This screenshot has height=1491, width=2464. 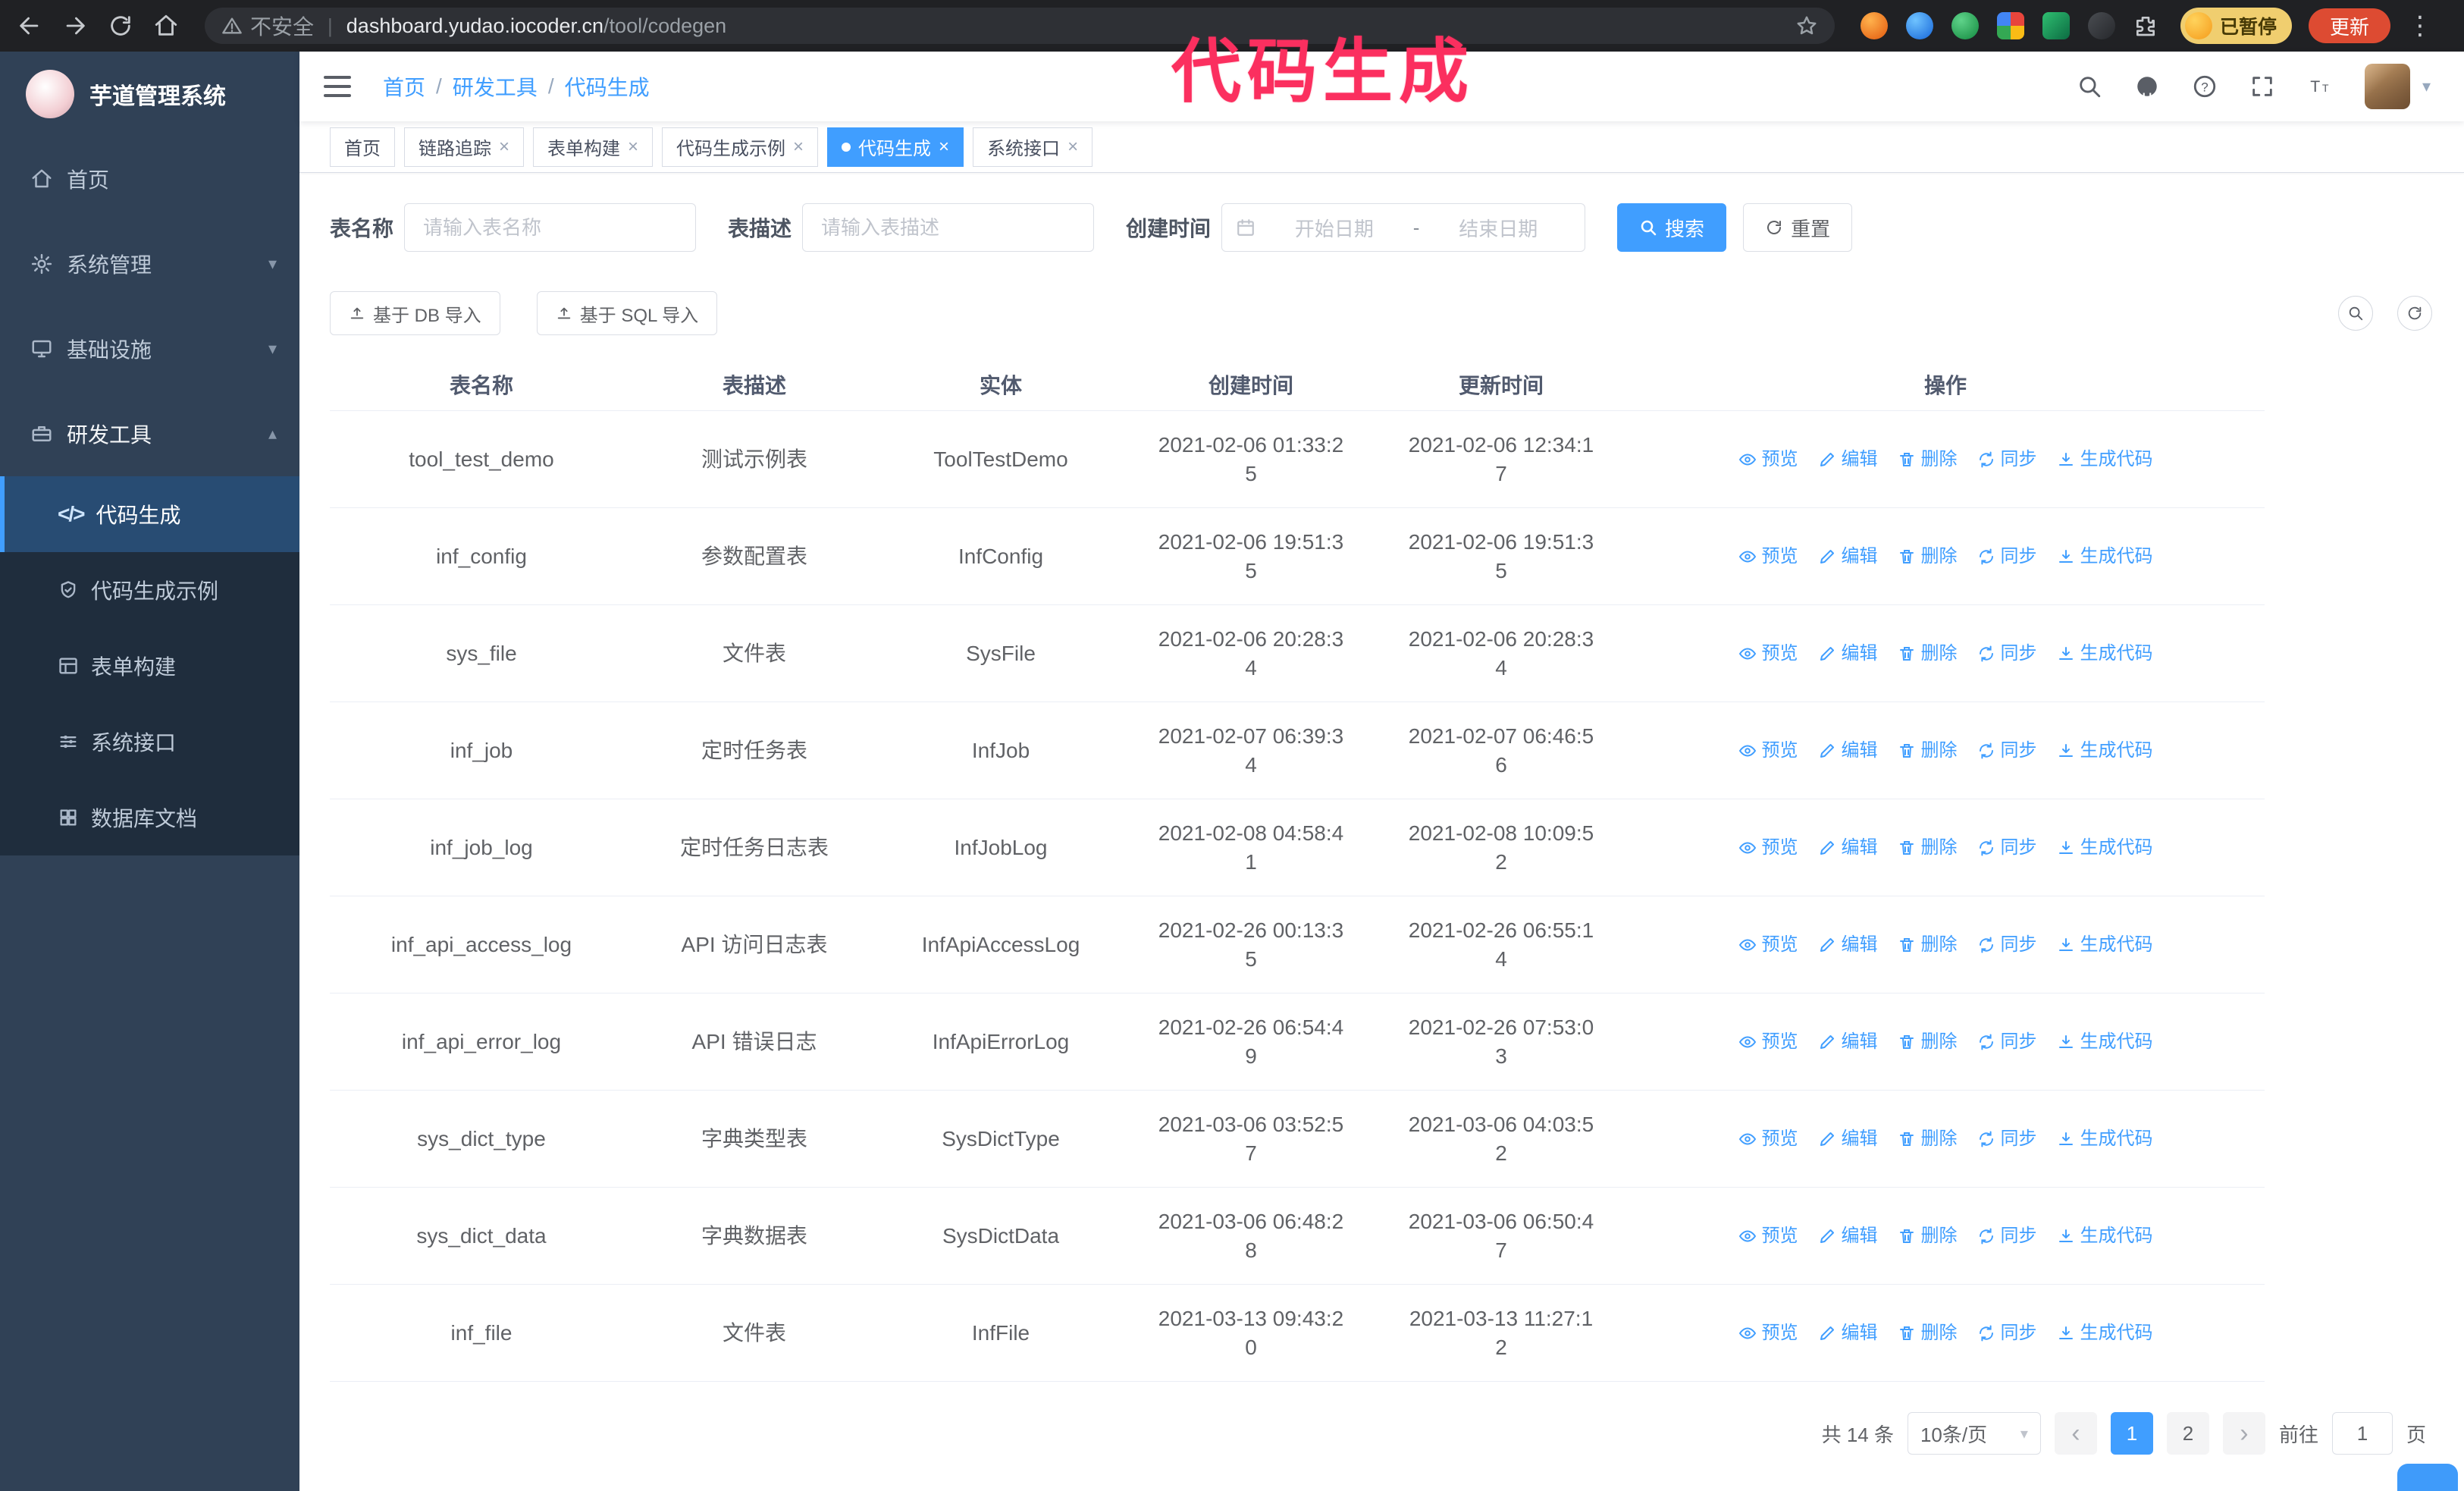 What do you see at coordinates (363, 147) in the screenshot?
I see `tab-home: 首页` at bounding box center [363, 147].